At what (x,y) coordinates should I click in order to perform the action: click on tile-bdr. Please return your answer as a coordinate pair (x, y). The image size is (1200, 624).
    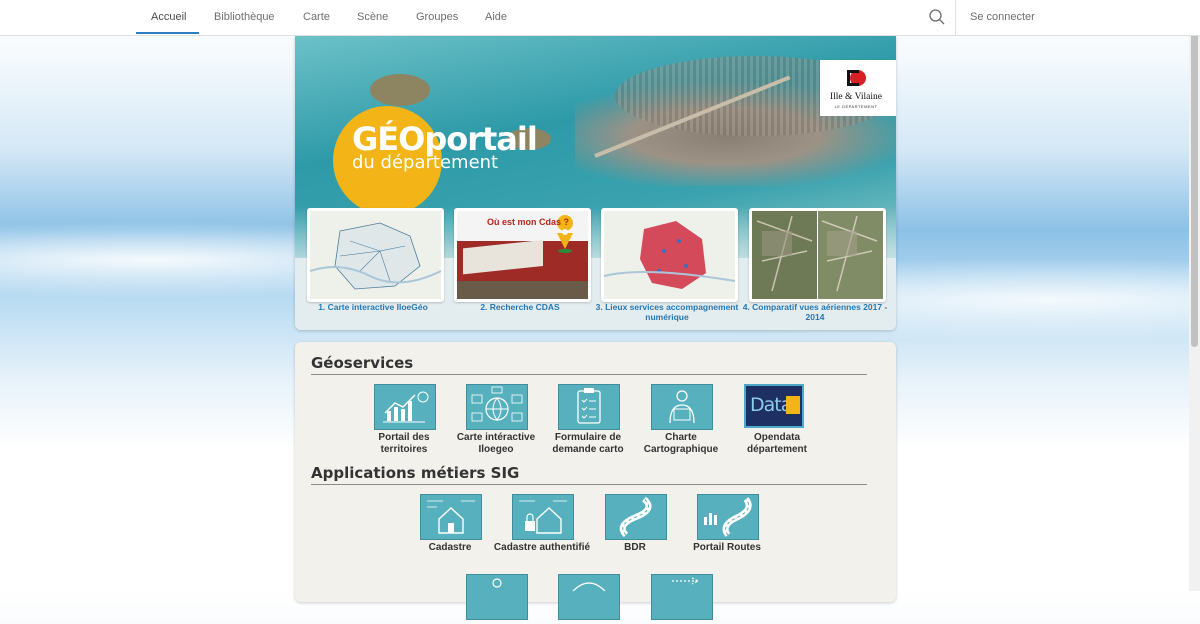
    Looking at the image, I should click on (636, 517).